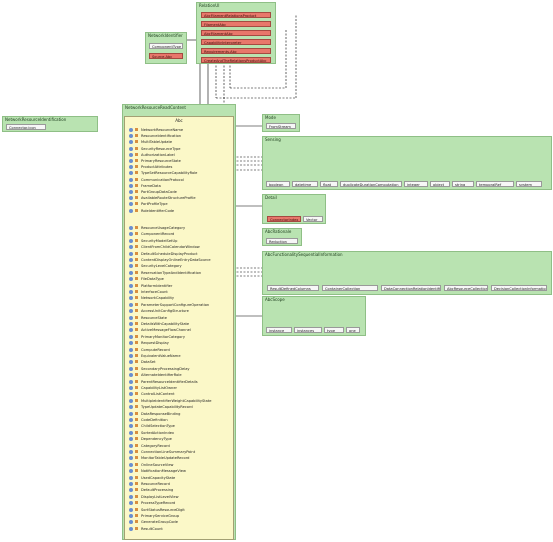  What do you see at coordinates (155, 375) in the screenshot?
I see `attribute-row: AlternateIdentifierRole` at bounding box center [155, 375].